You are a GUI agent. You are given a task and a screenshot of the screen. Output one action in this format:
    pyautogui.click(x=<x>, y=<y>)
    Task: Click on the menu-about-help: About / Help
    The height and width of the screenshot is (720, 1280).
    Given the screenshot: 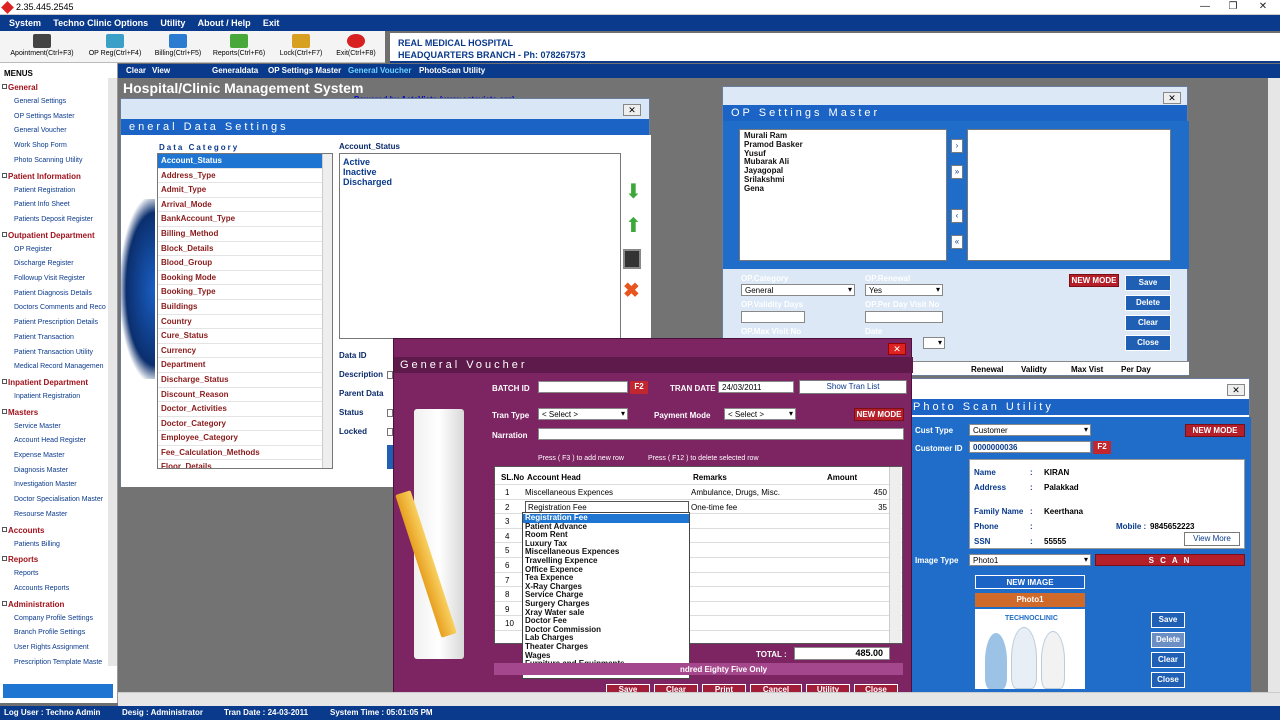 What is the action you would take?
    pyautogui.click(x=224, y=23)
    